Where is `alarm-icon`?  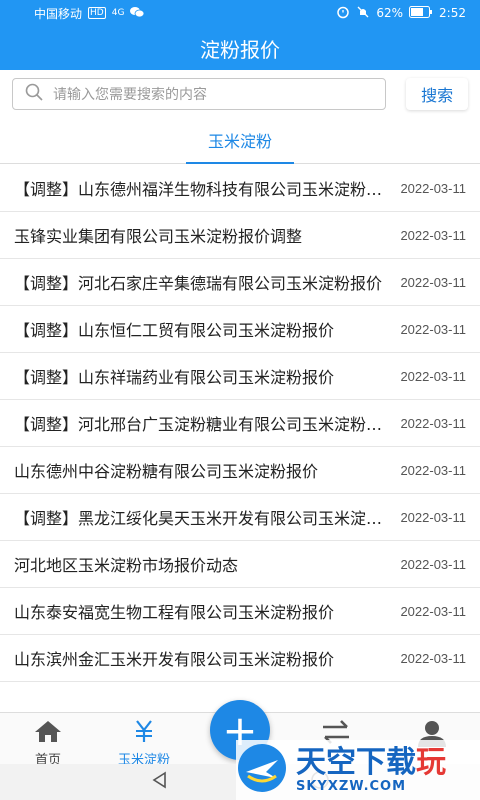 alarm-icon is located at coordinates (343, 13).